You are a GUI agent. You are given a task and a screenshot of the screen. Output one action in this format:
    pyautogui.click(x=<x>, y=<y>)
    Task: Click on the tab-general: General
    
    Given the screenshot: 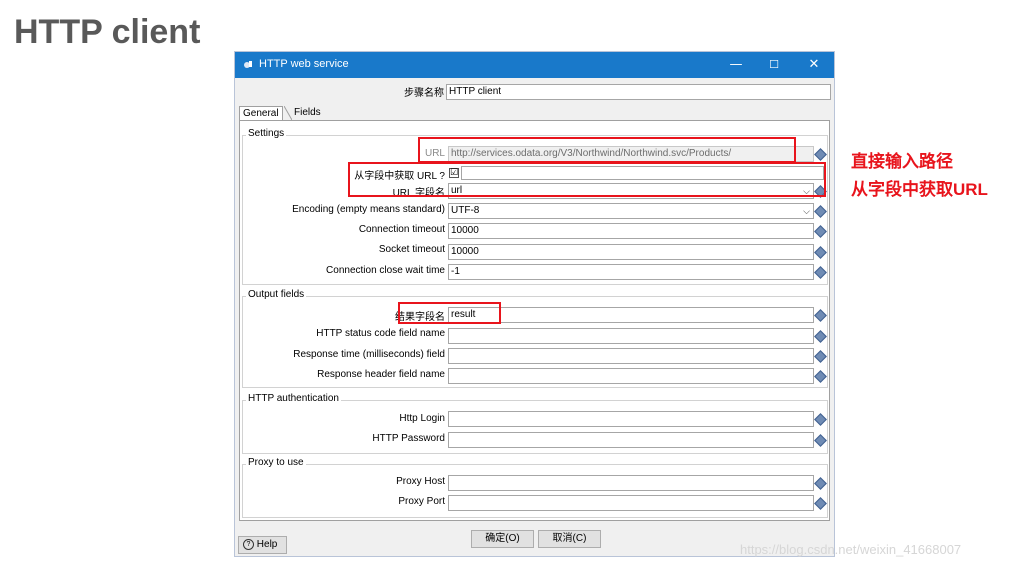 What is the action you would take?
    pyautogui.click(x=261, y=113)
    